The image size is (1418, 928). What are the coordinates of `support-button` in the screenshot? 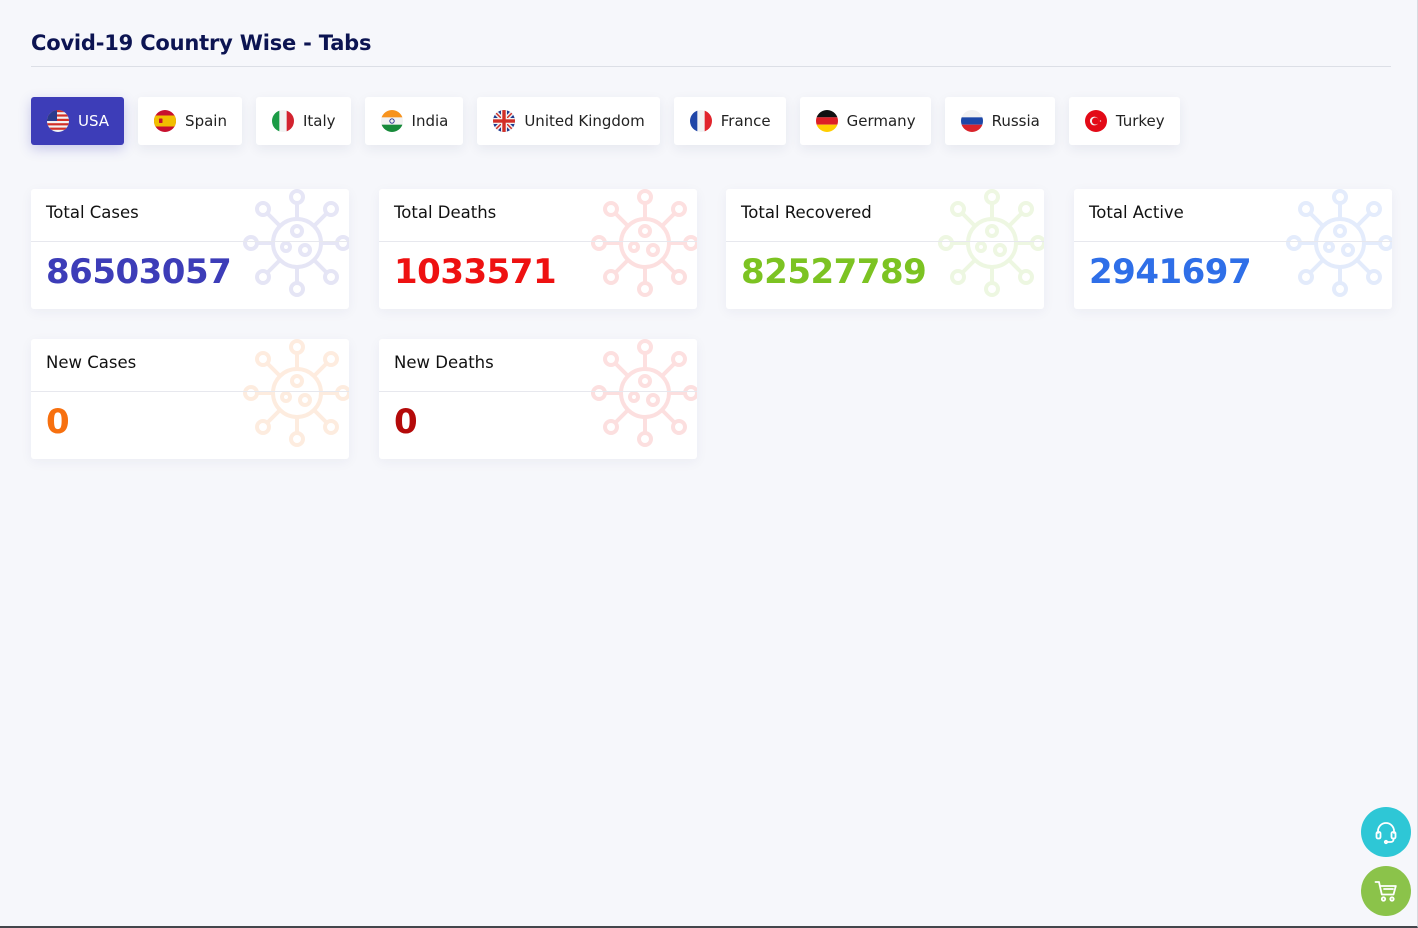 It's located at (1386, 832).